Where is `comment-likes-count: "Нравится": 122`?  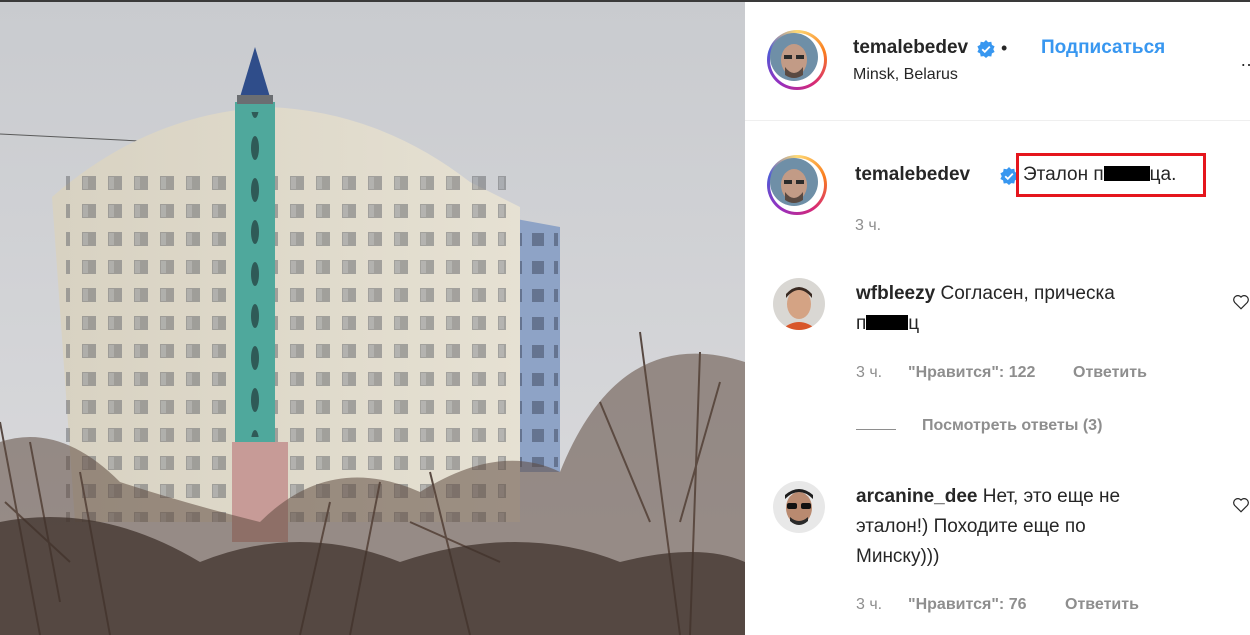 comment-likes-count: "Нравится": 122 is located at coordinates (972, 372).